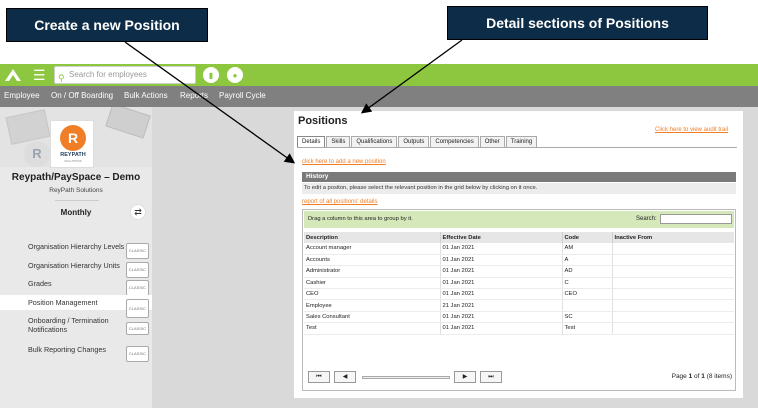 This screenshot has height=408, width=758. What do you see at coordinates (72, 144) in the screenshot?
I see `company-logo: R REYPATH SOLUTIONS` at bounding box center [72, 144].